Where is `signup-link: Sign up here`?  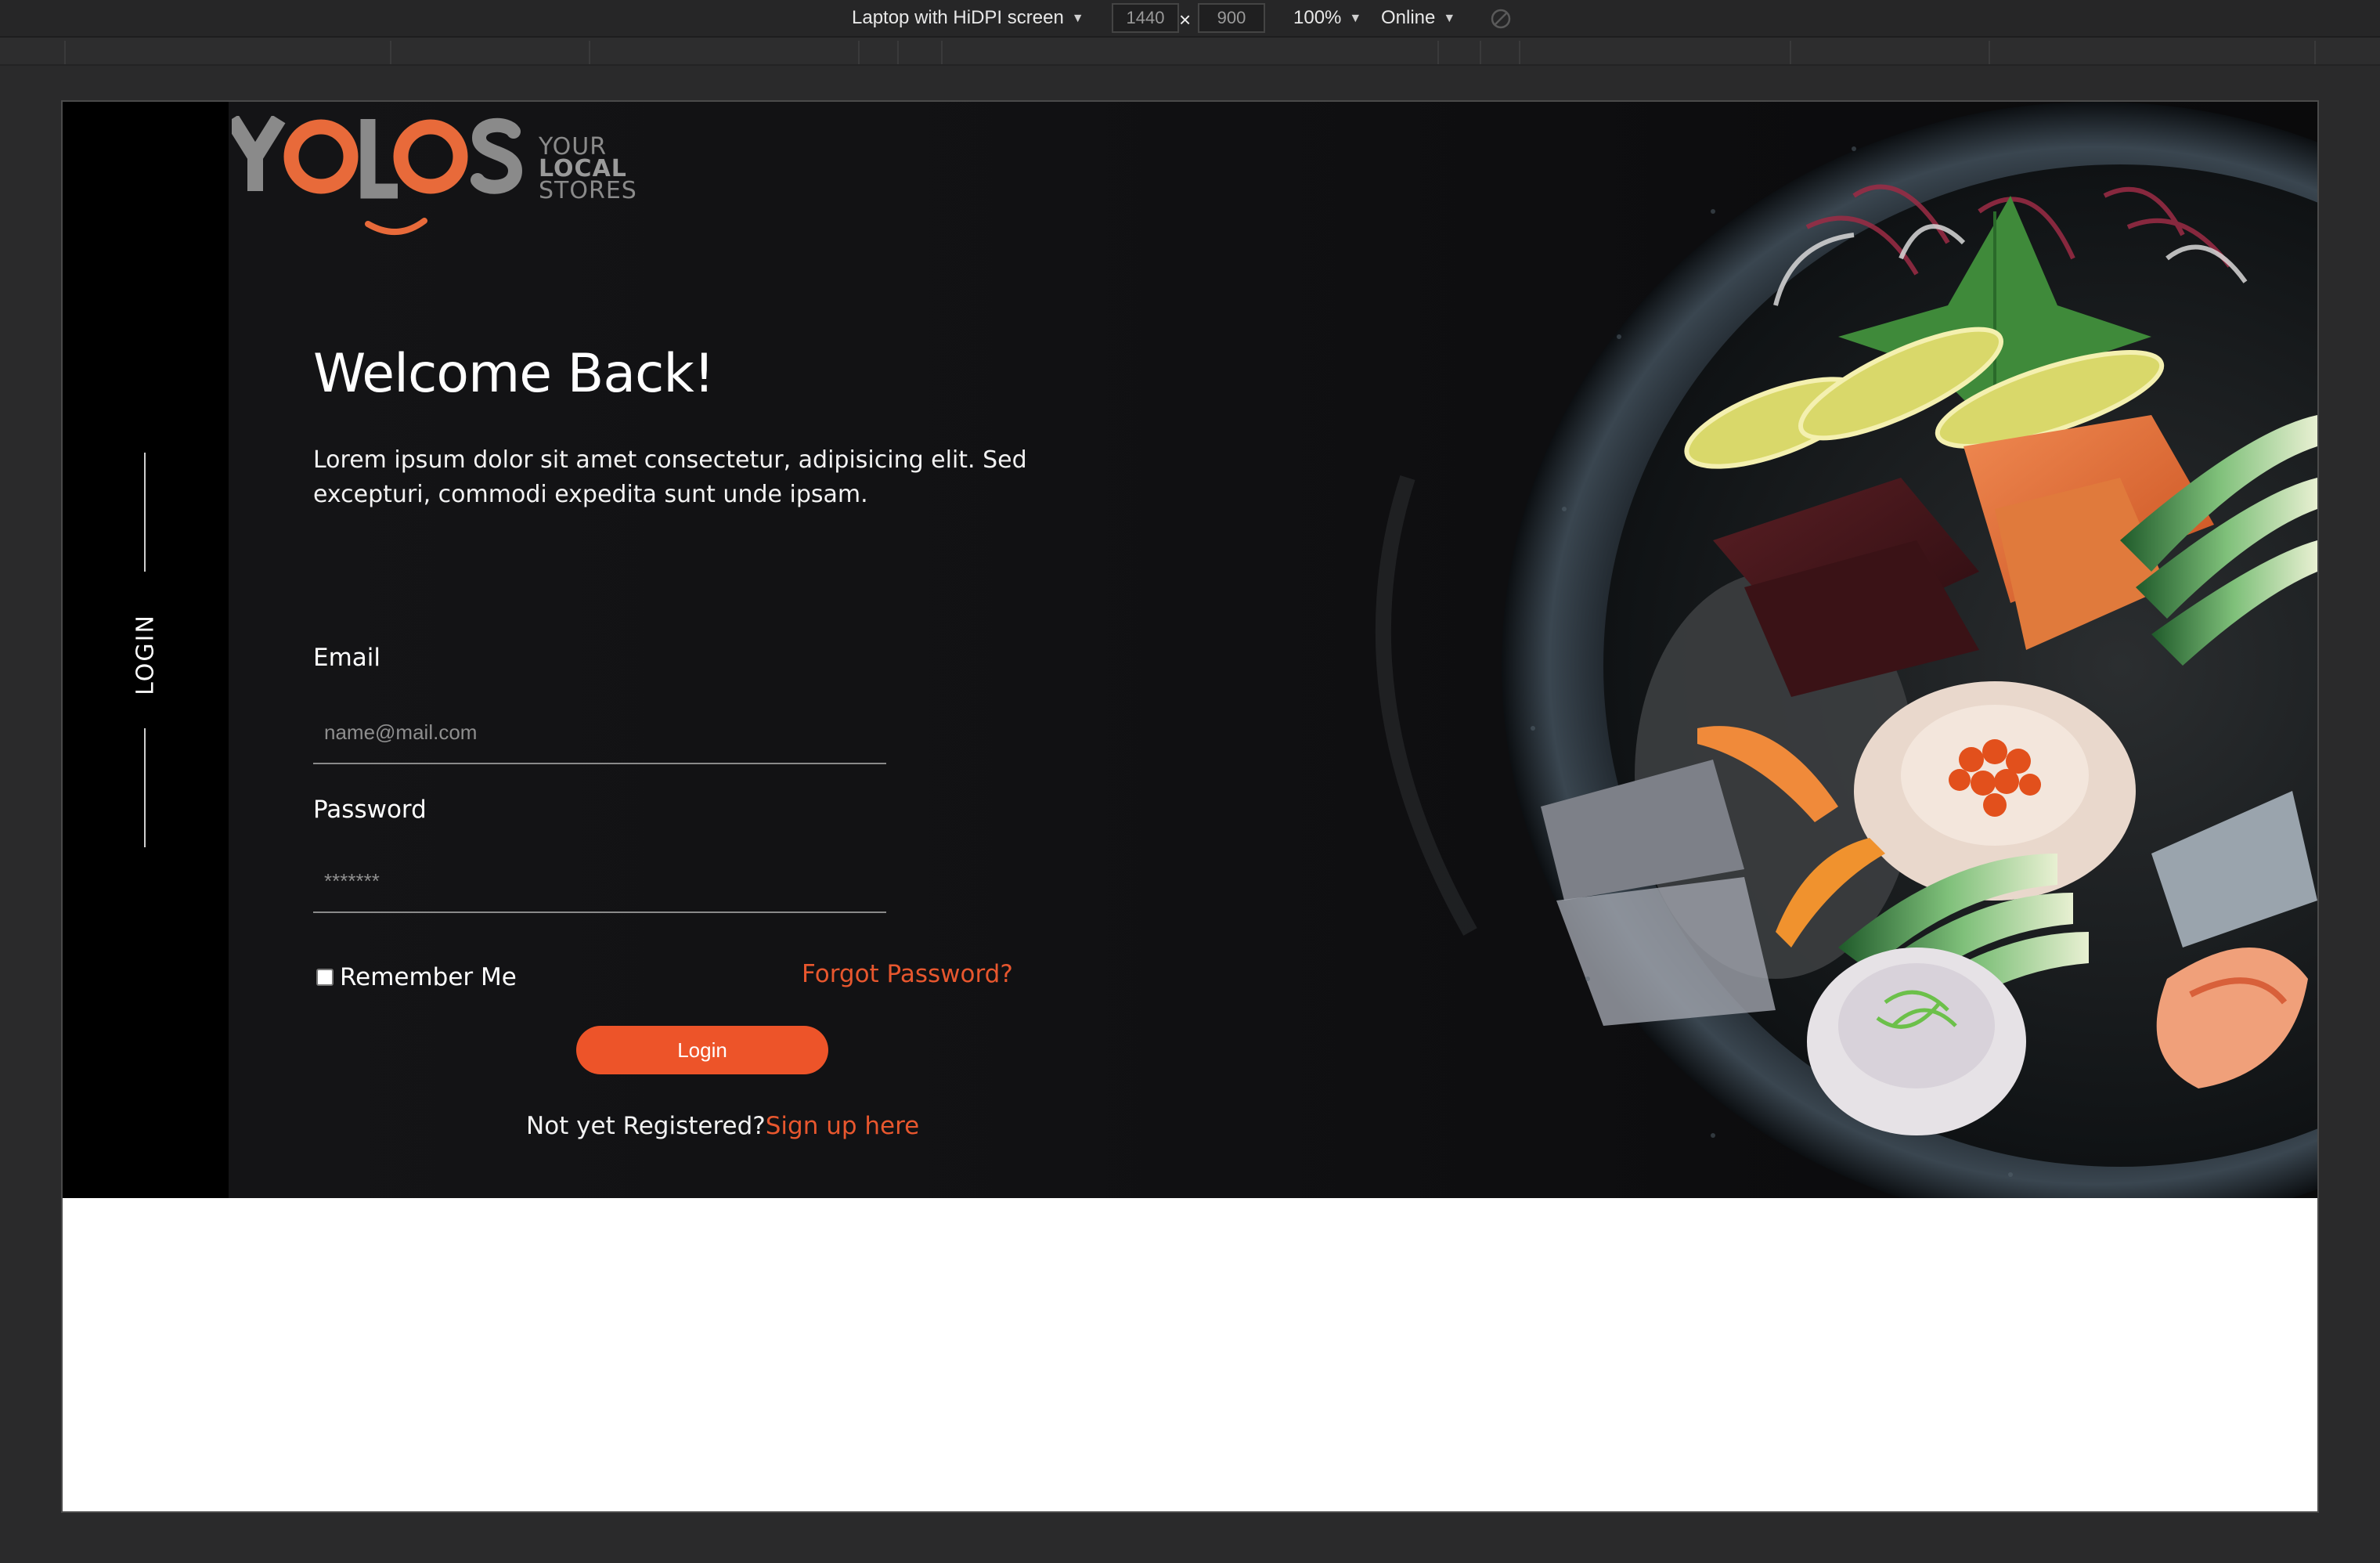 signup-link: Sign up here is located at coordinates (843, 1126).